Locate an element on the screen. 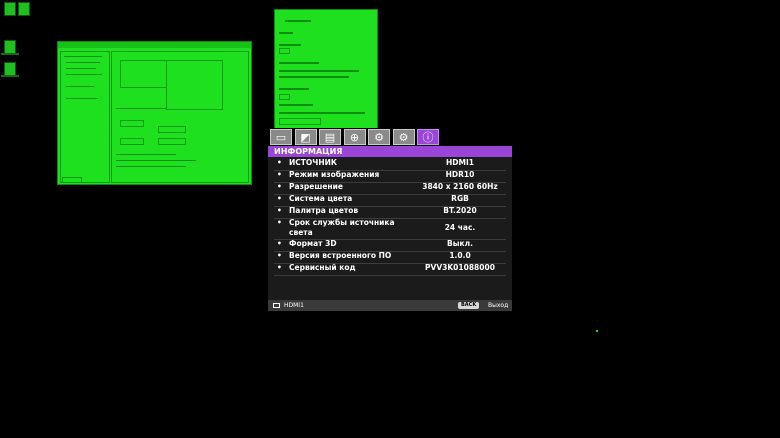 This screenshot has width=780, height=438. display-tab: ◩ is located at coordinates (305, 137).